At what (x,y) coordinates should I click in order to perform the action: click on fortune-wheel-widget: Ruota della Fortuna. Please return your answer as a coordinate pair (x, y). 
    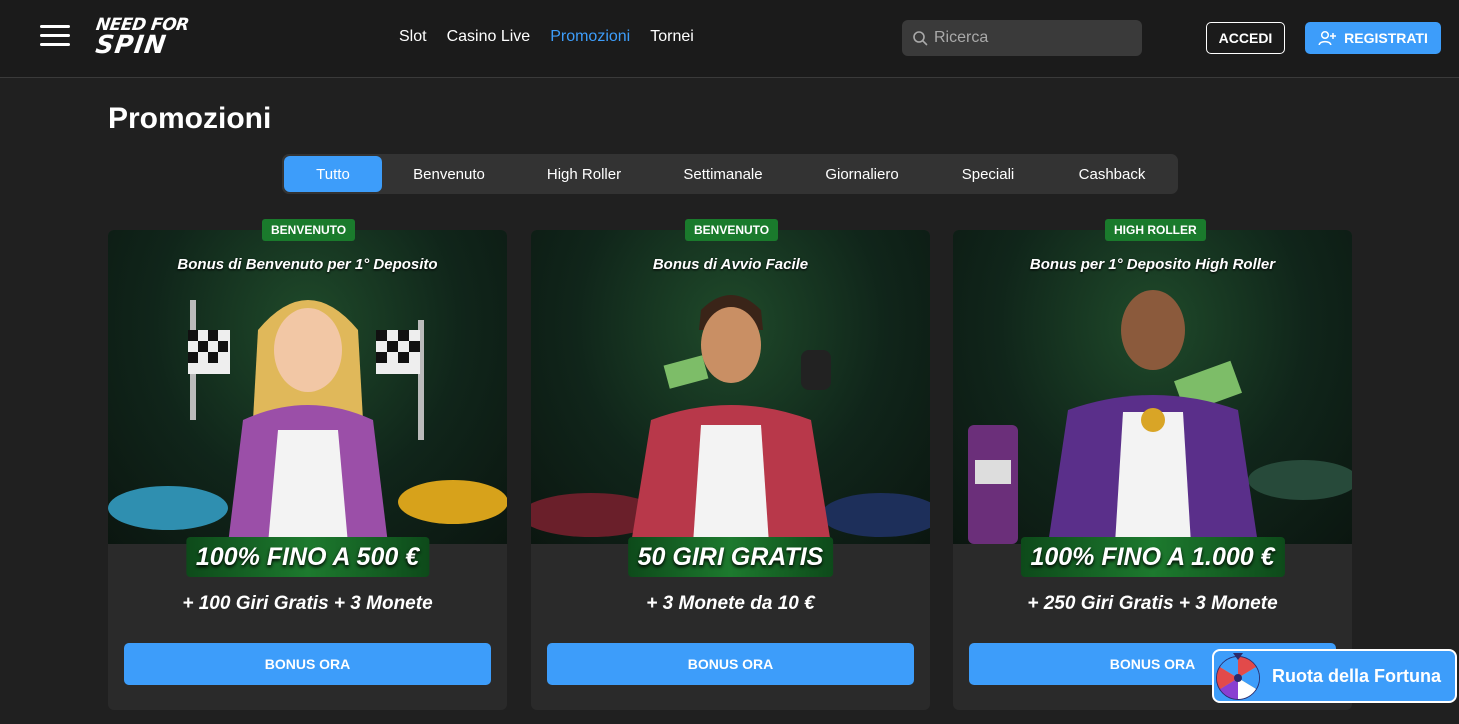
    Looking at the image, I should click on (1334, 676).